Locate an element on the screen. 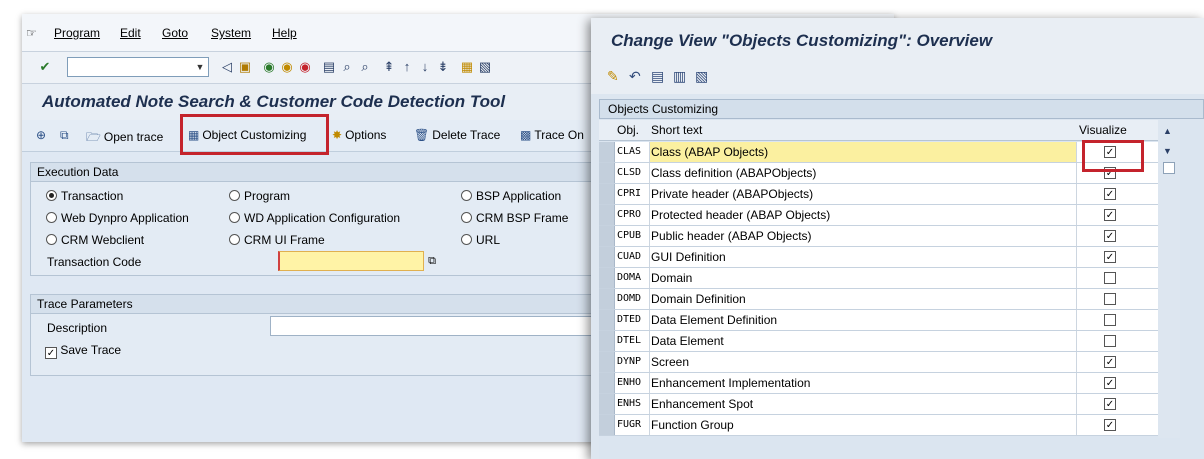 This screenshot has width=1204, height=459. table-row: FUGR Function Group ✓ is located at coordinates (879, 425).